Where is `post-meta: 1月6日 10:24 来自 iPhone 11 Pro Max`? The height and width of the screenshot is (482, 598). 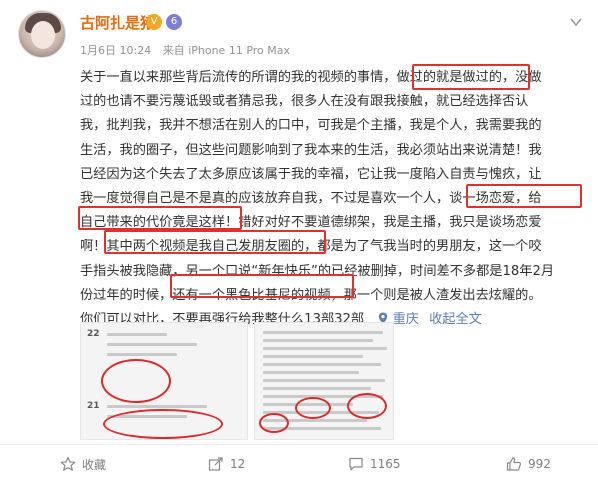
post-meta: 1月6日 10:24 来自 iPhone 11 Pro Max is located at coordinates (185, 50).